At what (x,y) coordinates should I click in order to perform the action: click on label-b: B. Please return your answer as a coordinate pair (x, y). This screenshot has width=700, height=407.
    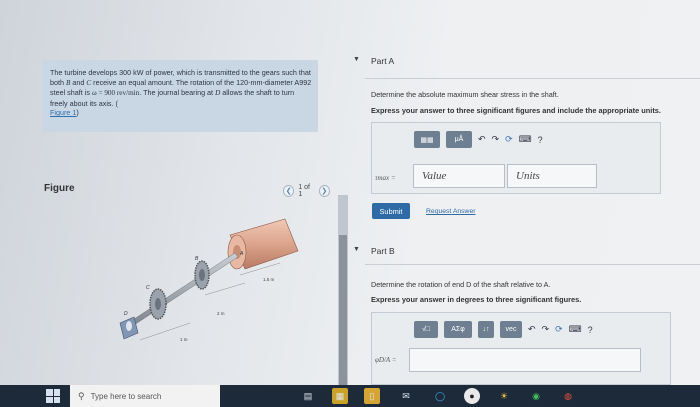
    Looking at the image, I should click on (197, 259).